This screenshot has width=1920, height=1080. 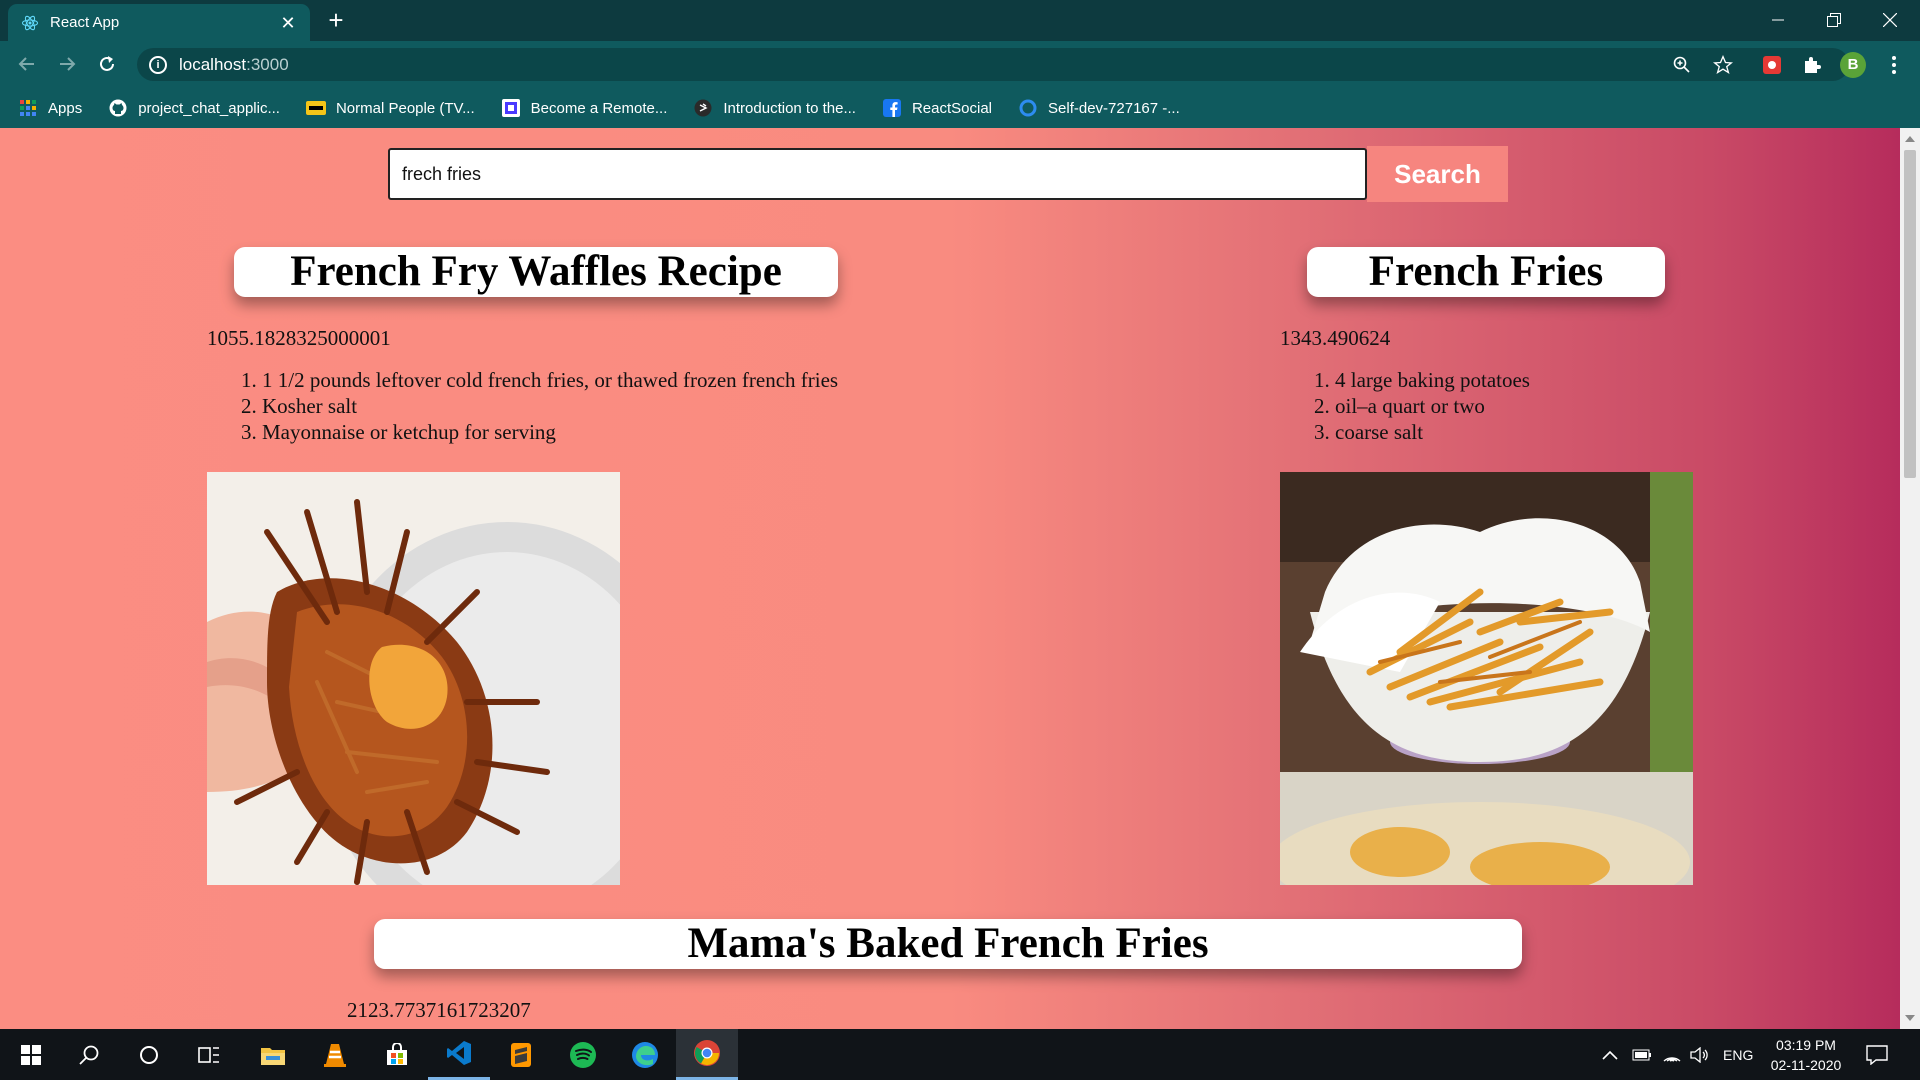 What do you see at coordinates (336, 21) in the screenshot?
I see `new-tab-button: +` at bounding box center [336, 21].